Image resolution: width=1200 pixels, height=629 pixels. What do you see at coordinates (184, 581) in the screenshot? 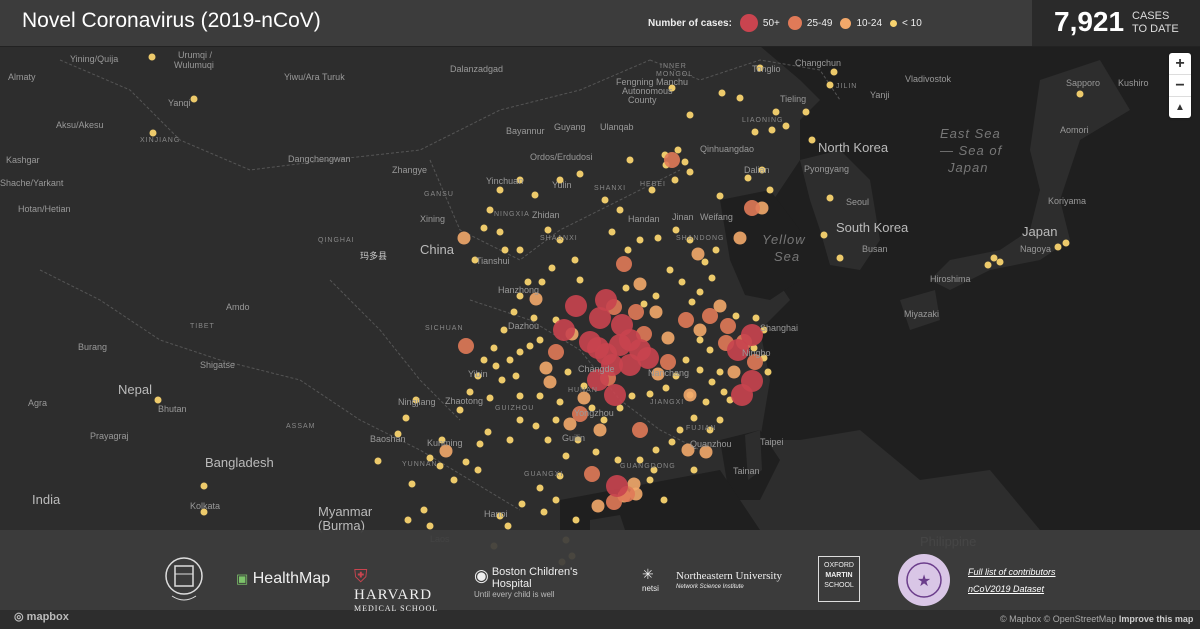
I see `oxford-crest-icon` at bounding box center [184, 581].